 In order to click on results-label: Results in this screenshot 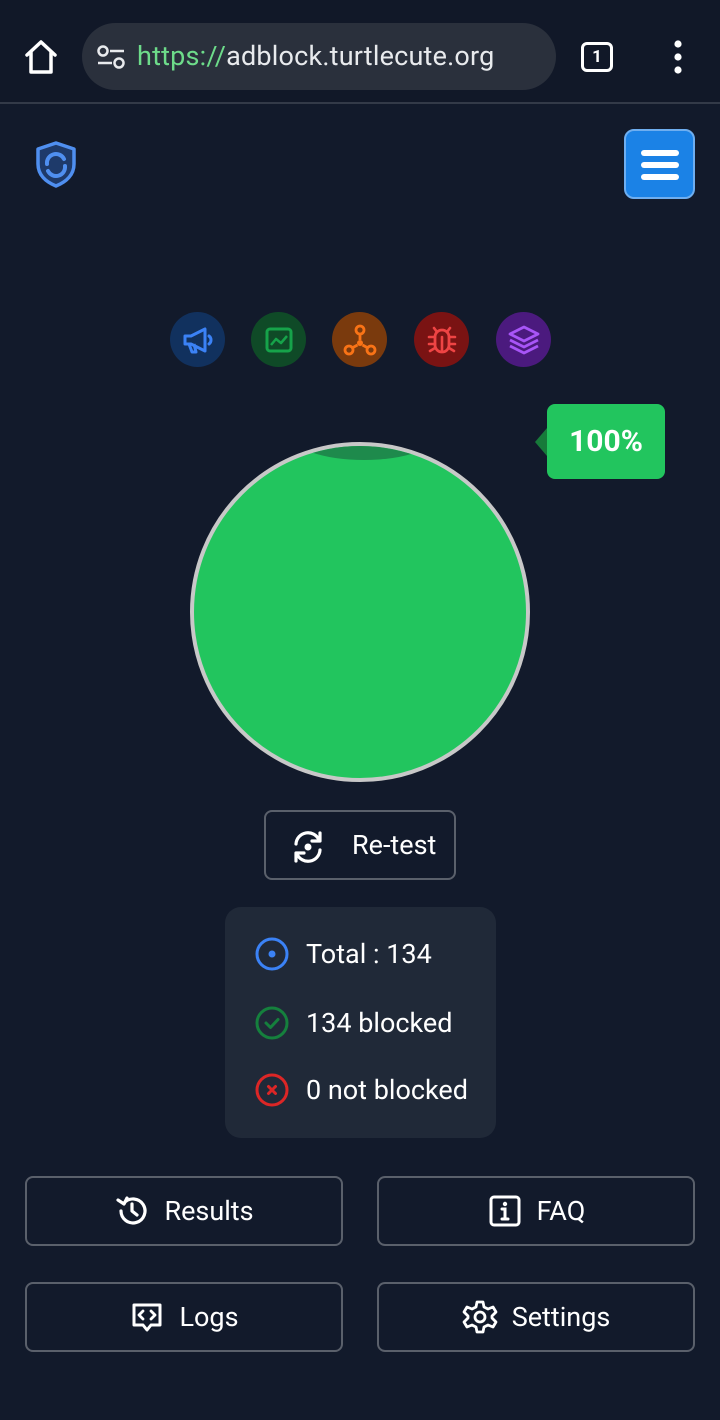, I will do `click(209, 1211)`.